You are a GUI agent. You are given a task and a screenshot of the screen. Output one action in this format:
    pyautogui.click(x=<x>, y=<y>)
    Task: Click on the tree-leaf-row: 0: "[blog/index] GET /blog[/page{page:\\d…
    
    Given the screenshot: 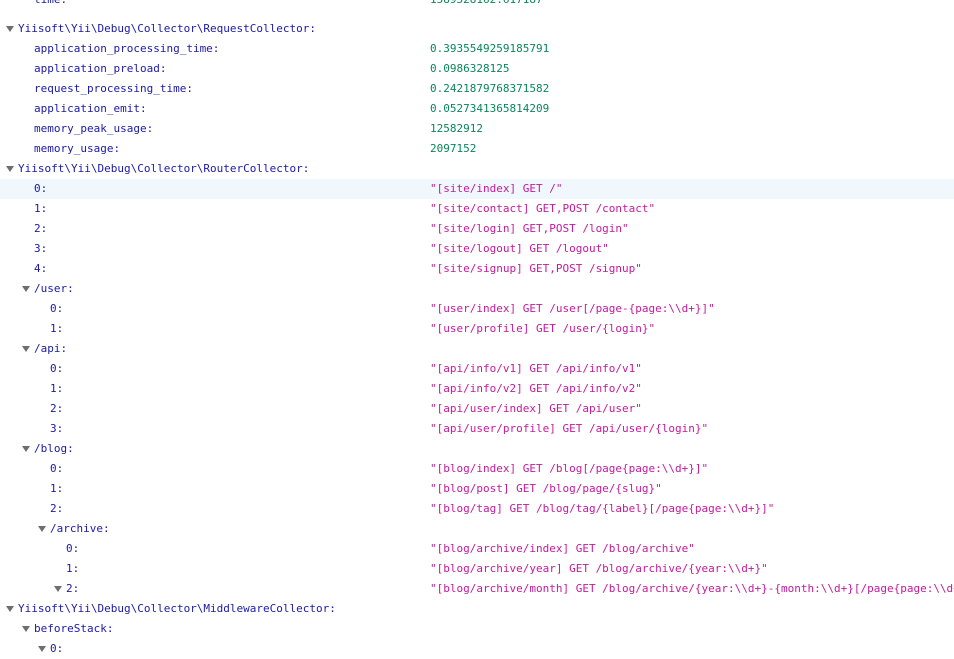 What is the action you would take?
    pyautogui.click(x=477, y=469)
    